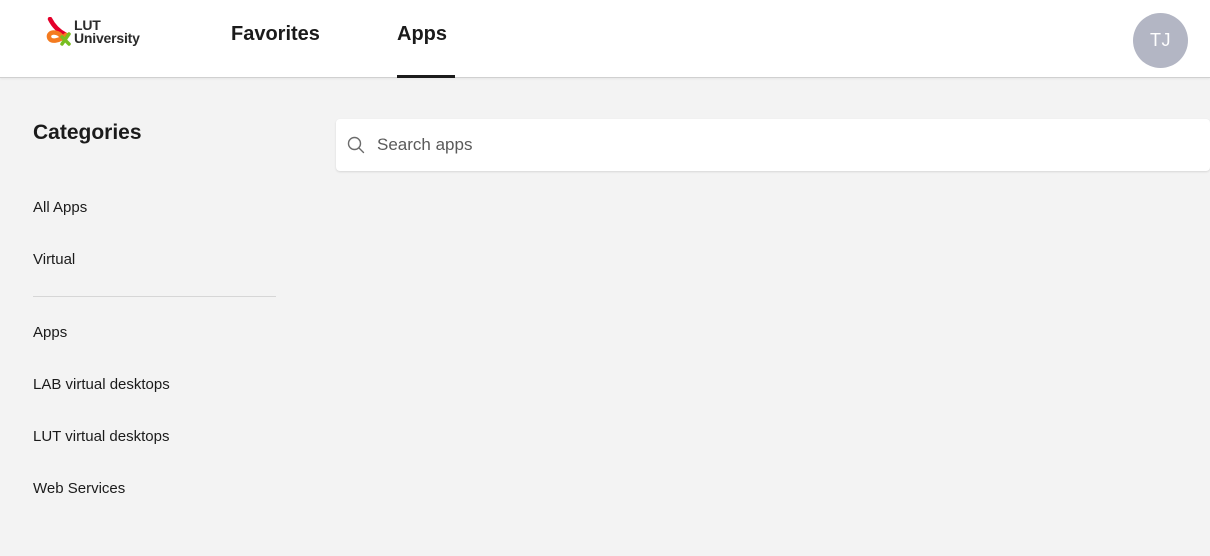  What do you see at coordinates (154, 296) in the screenshot?
I see `sidebar-divider` at bounding box center [154, 296].